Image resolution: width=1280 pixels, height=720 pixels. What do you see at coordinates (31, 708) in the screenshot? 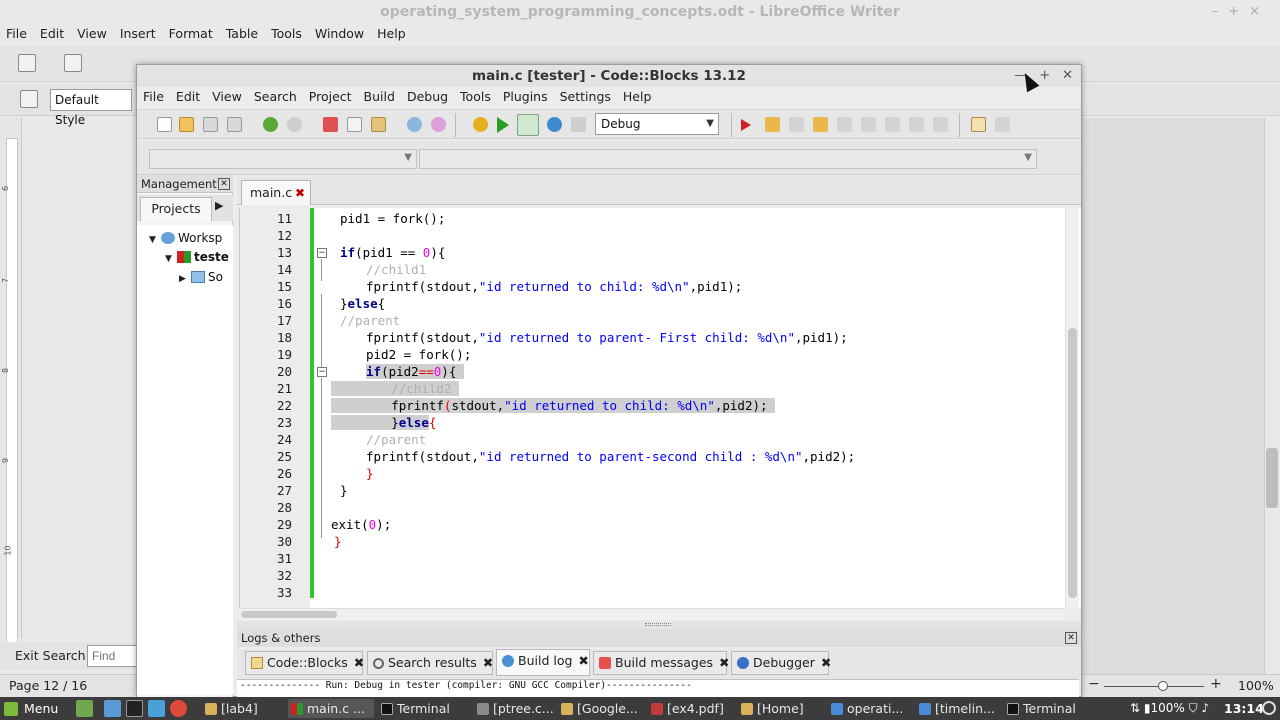
I see `start-menu-button: Menu` at bounding box center [31, 708].